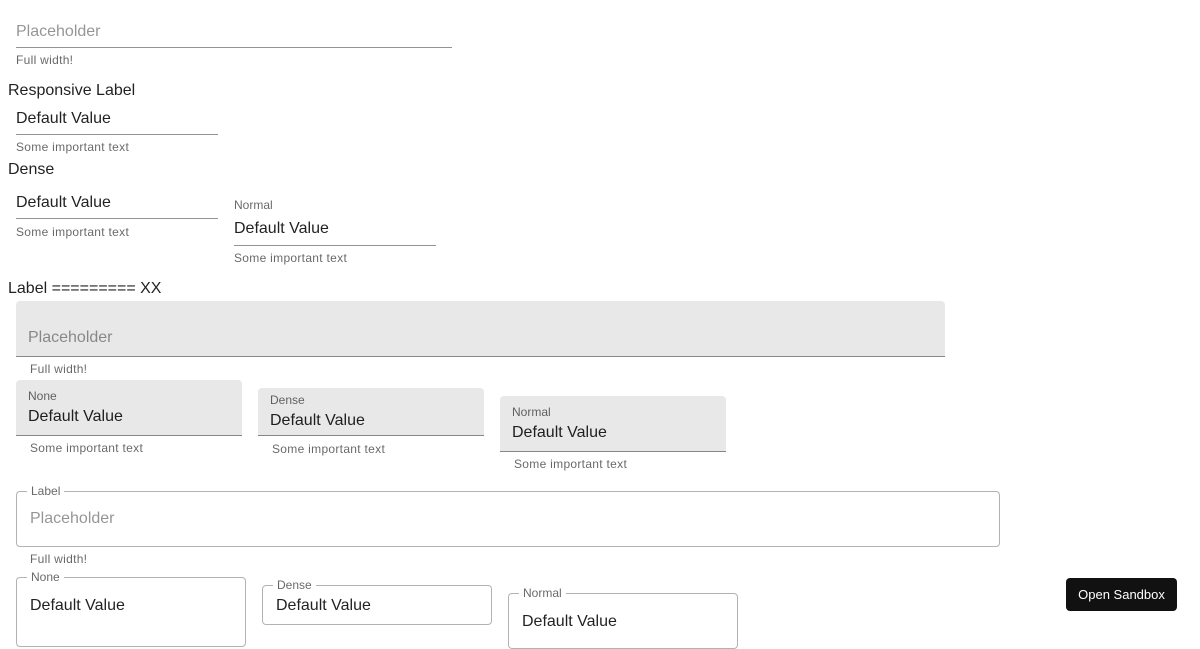 The width and height of the screenshot is (1200, 649). I want to click on filled-dense-label: Dense, so click(287, 400).